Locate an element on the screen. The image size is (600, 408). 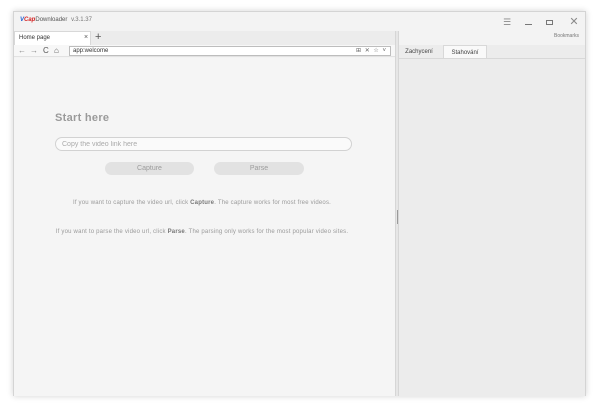
bookmarks-button: Bookmarks is located at coordinates (566, 36).